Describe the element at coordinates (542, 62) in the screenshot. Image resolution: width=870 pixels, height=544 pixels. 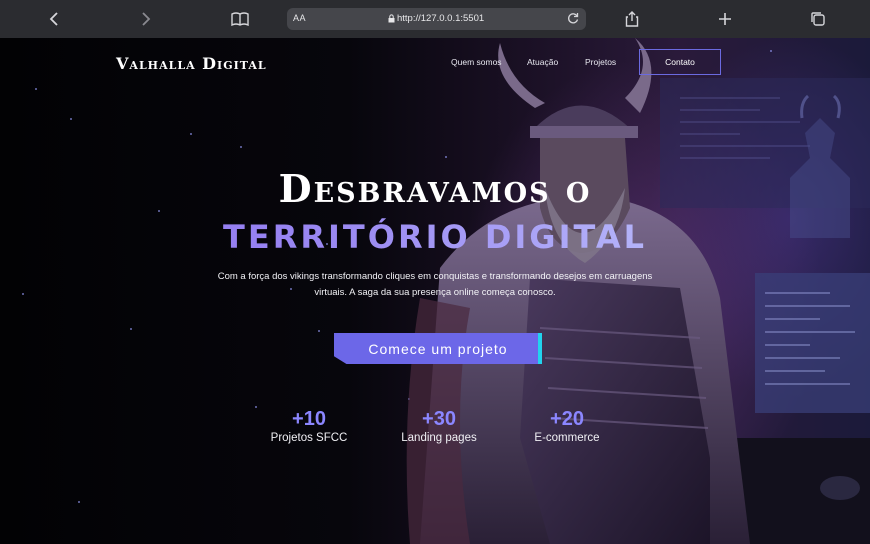
I see `nav-item-atuacao: Atuação` at that location.